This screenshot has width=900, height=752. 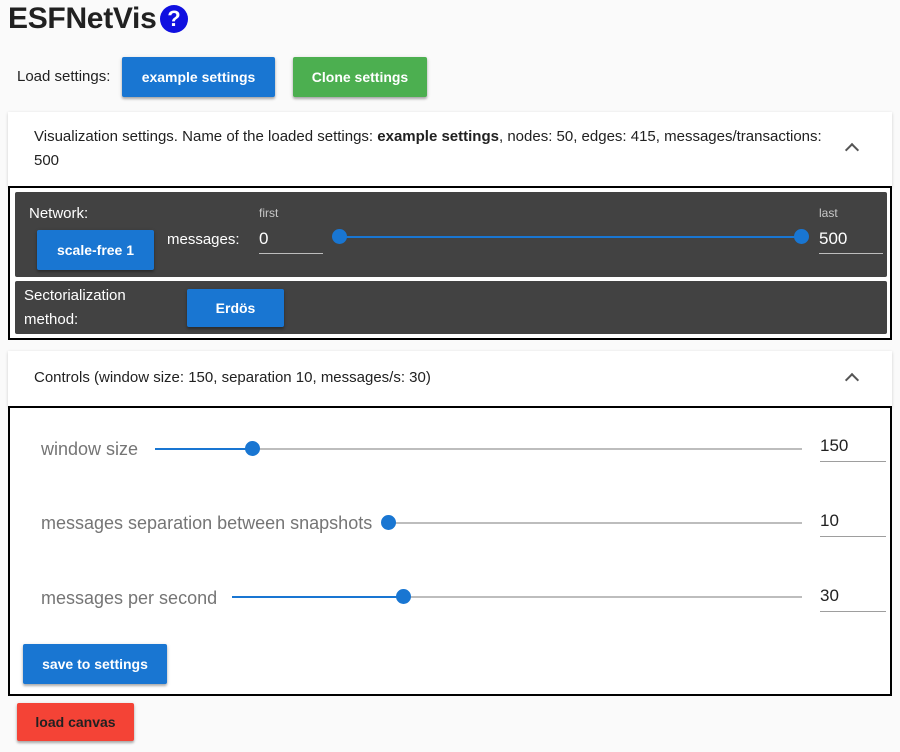 What do you see at coordinates (207, 523) in the screenshot?
I see `separation-label: messages separation between snapshots` at bounding box center [207, 523].